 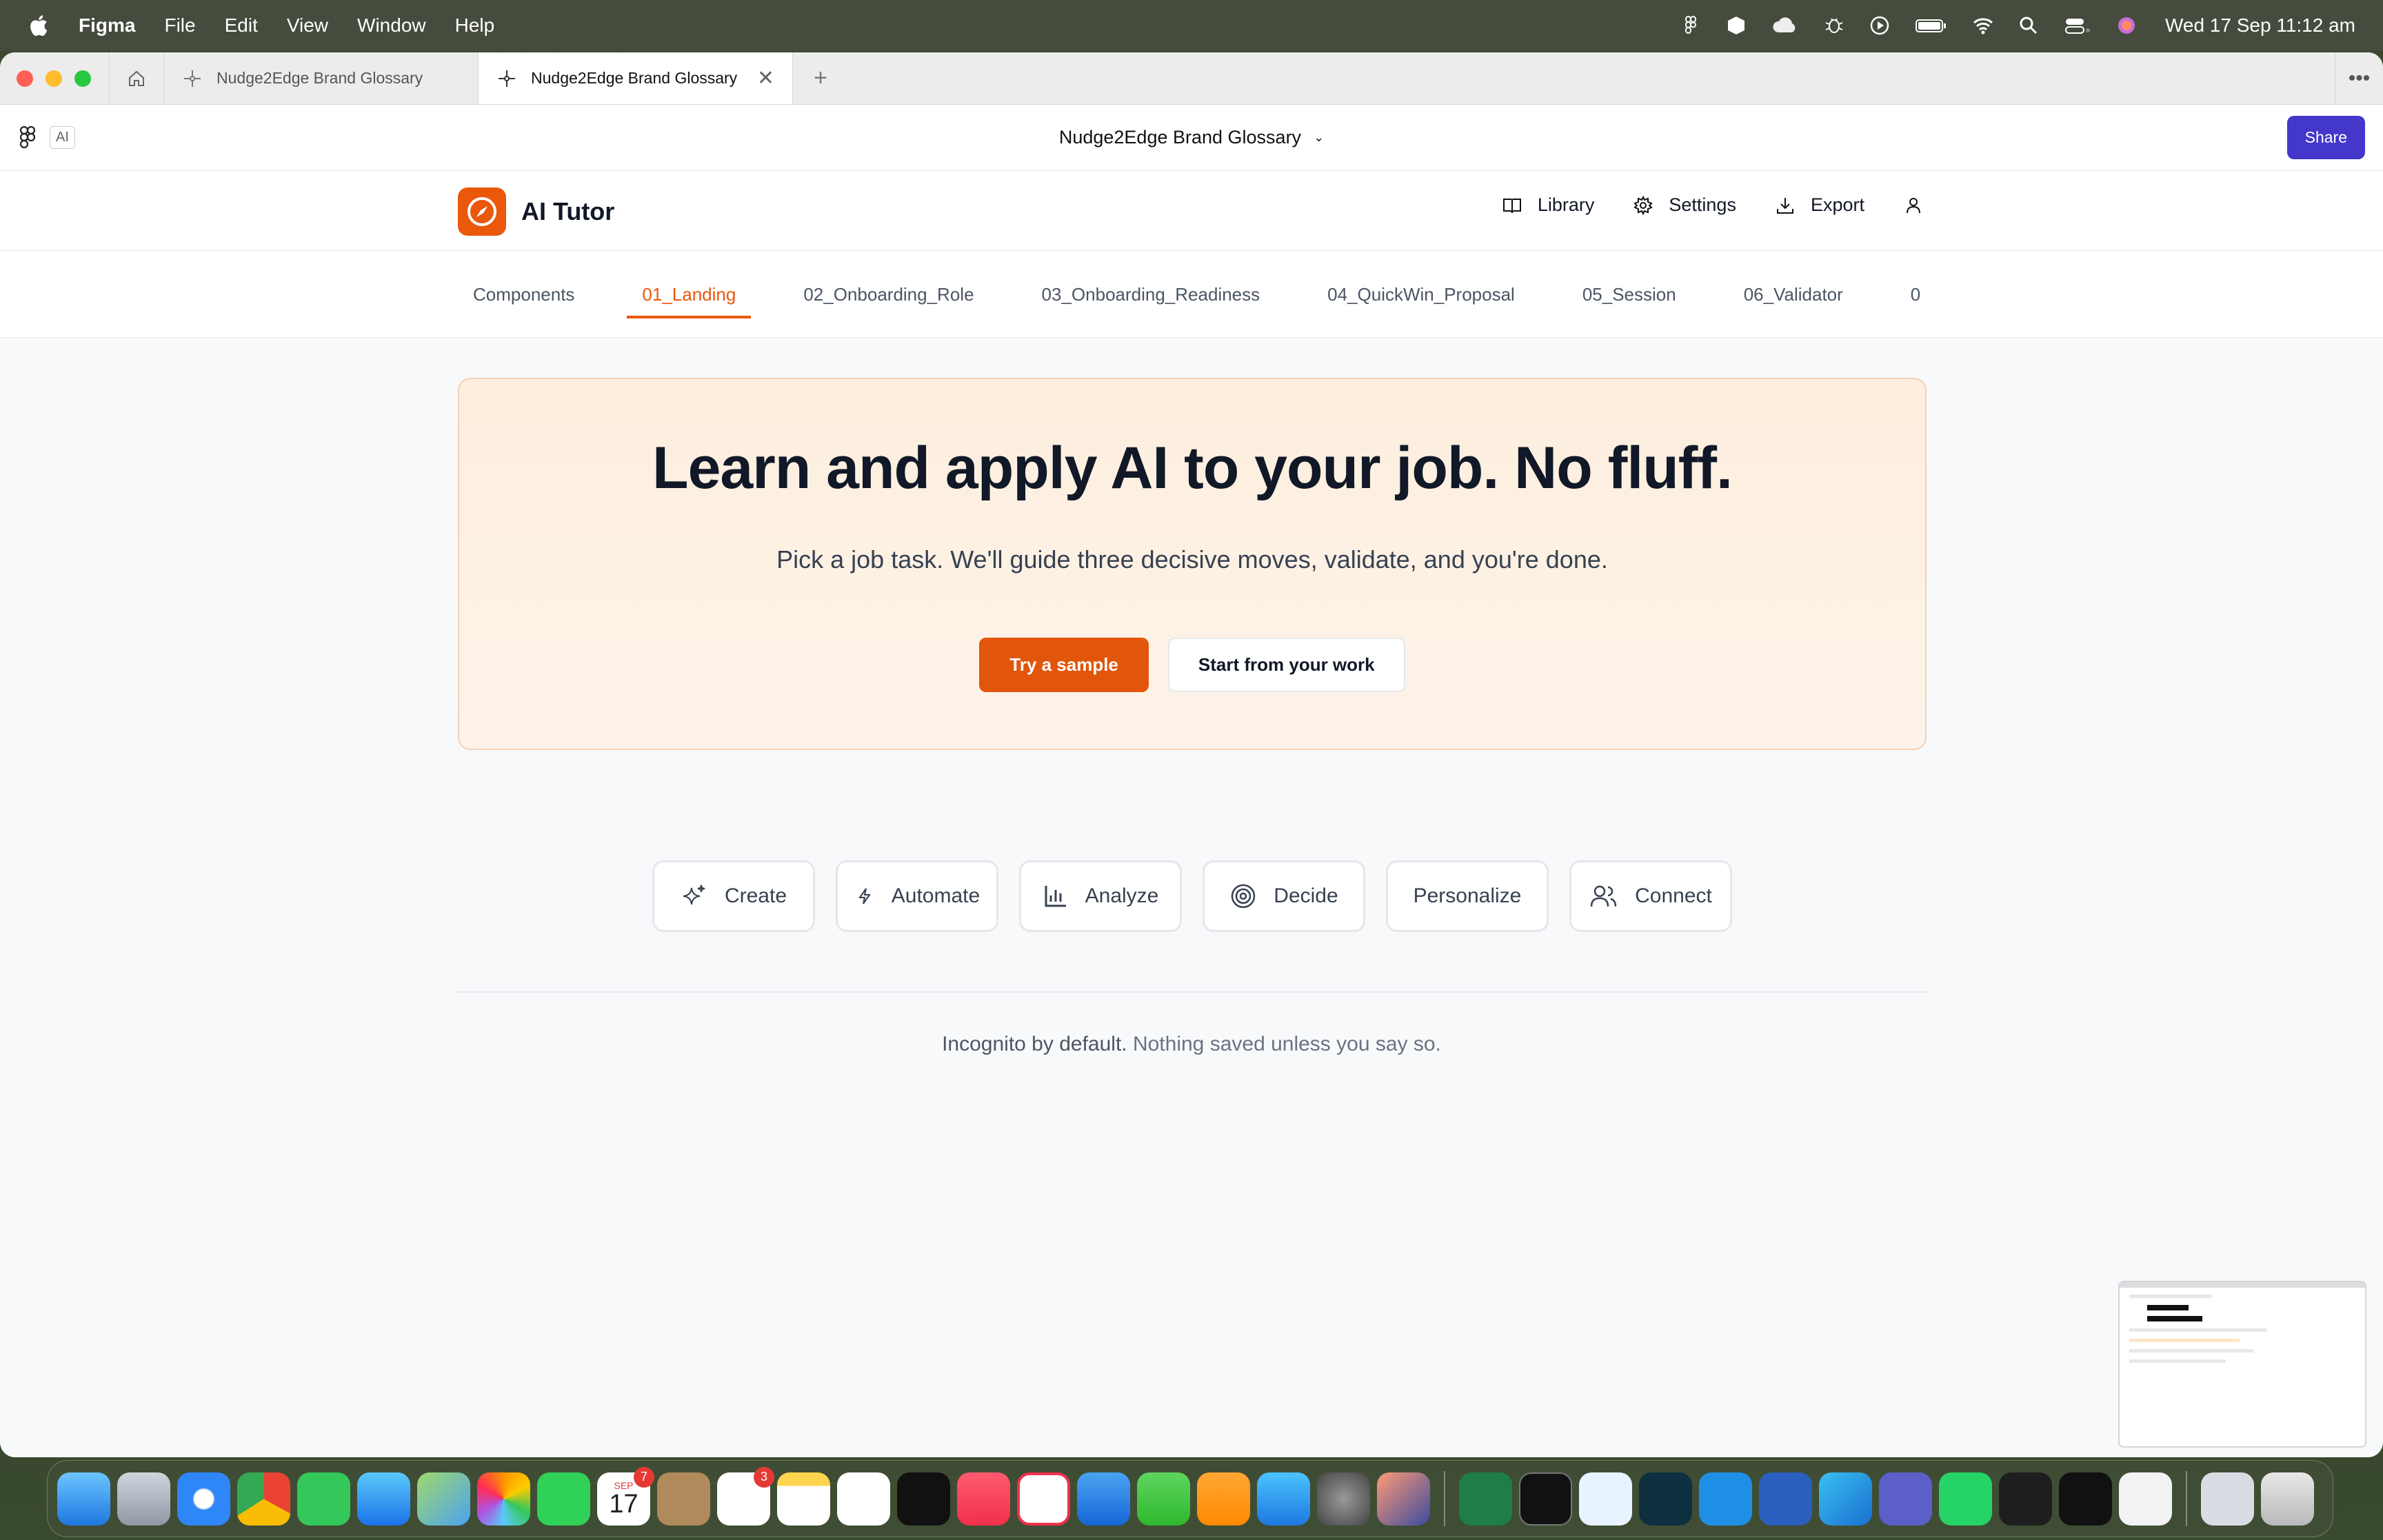 What do you see at coordinates (745, 1496) in the screenshot?
I see `reminders-icon: 3` at bounding box center [745, 1496].